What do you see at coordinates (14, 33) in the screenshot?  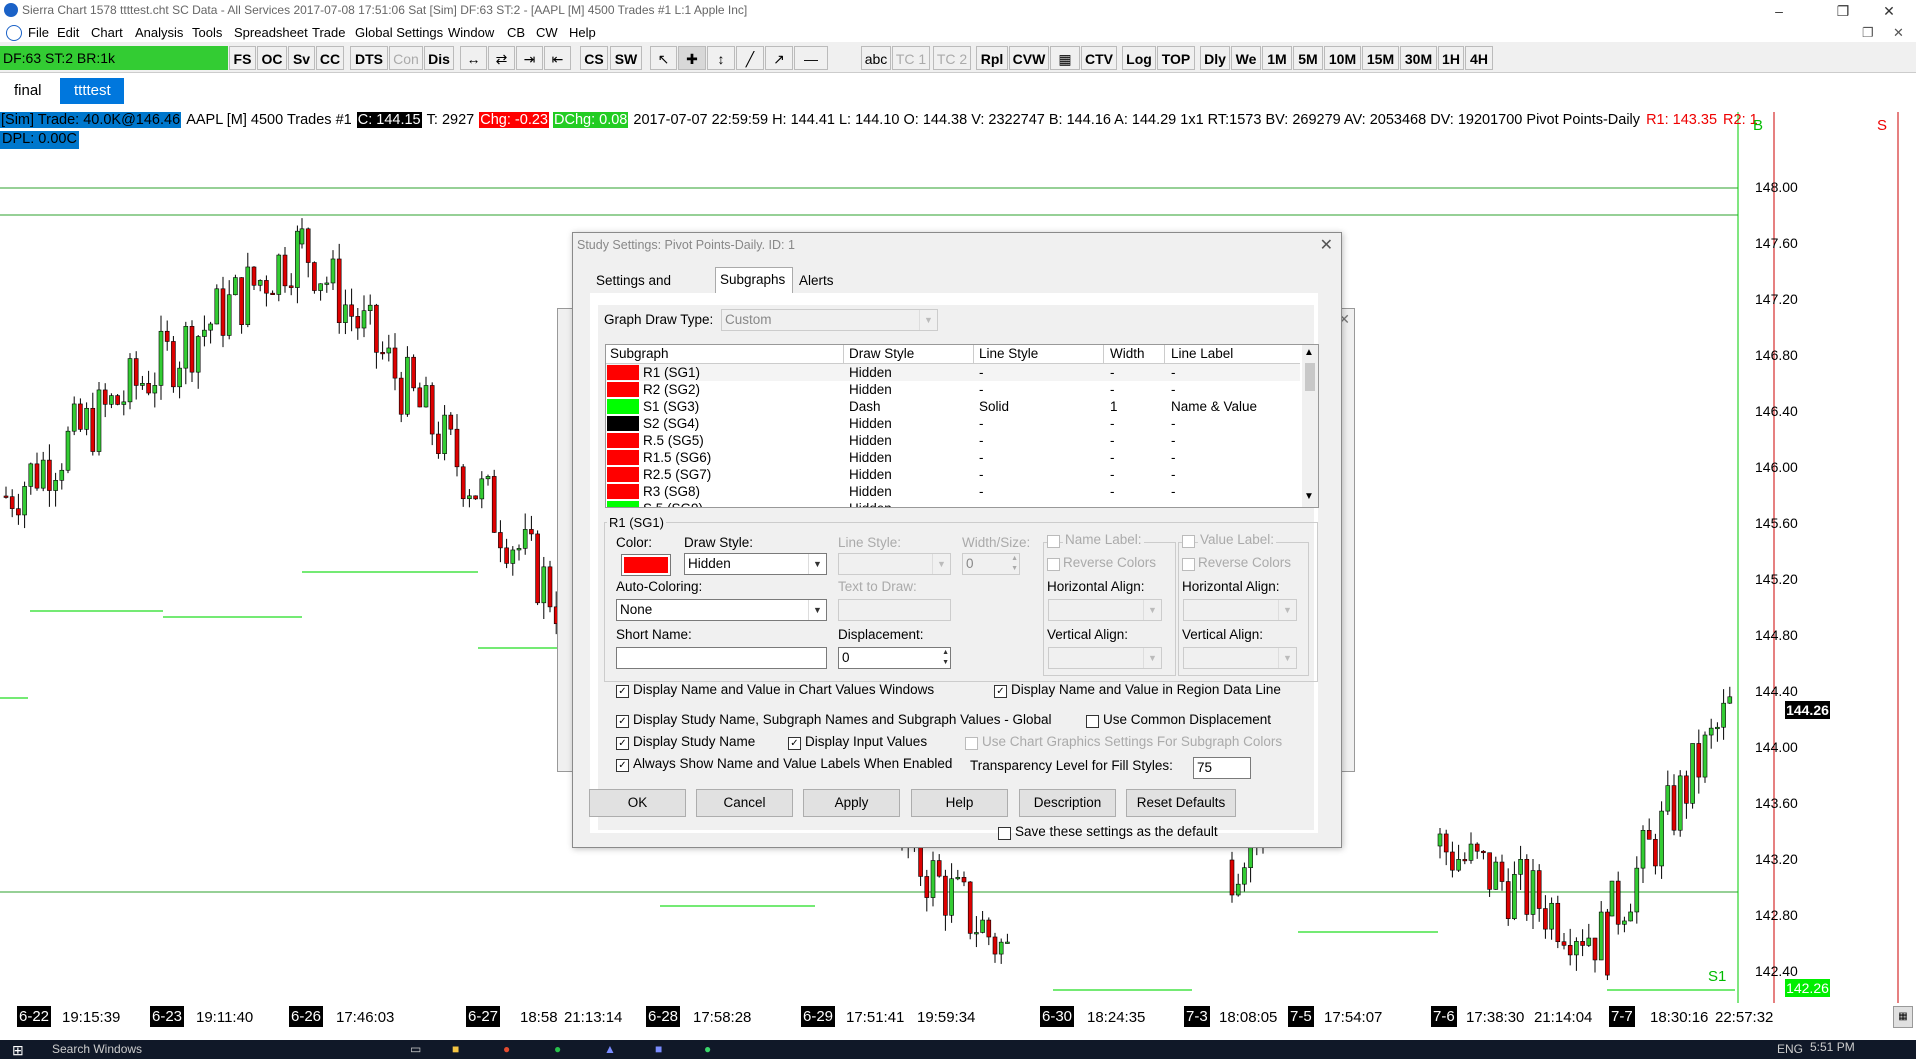 I see `menu-app-icon` at bounding box center [14, 33].